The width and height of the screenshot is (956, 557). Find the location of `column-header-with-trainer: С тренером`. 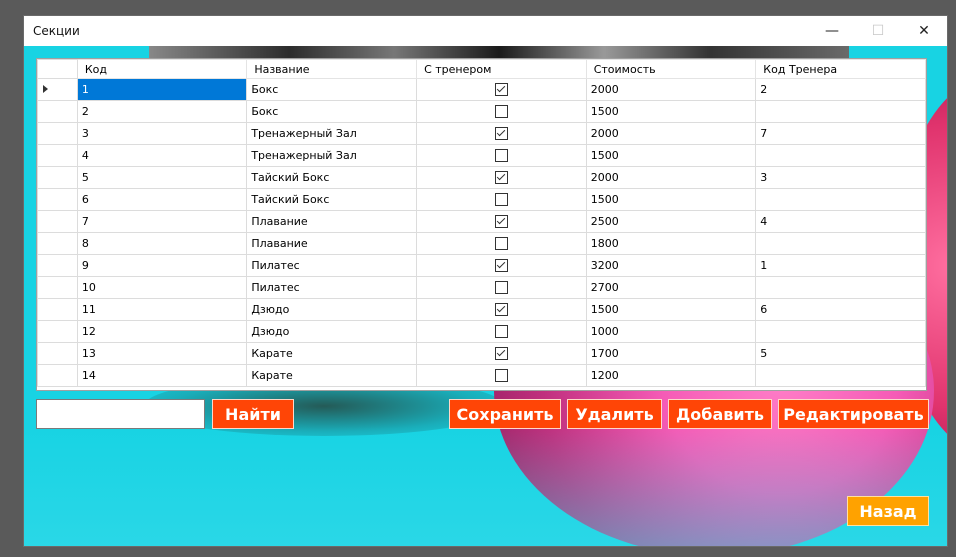

column-header-with-trainer: С тренером is located at coordinates (501, 69).